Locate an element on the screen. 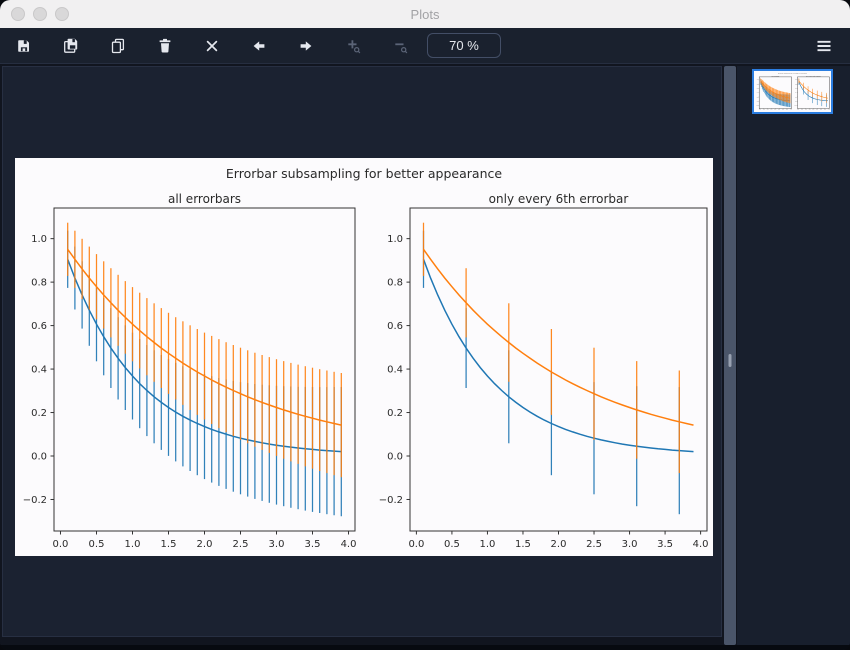 The image size is (850, 650). arrow-right-icon is located at coordinates (305, 45).